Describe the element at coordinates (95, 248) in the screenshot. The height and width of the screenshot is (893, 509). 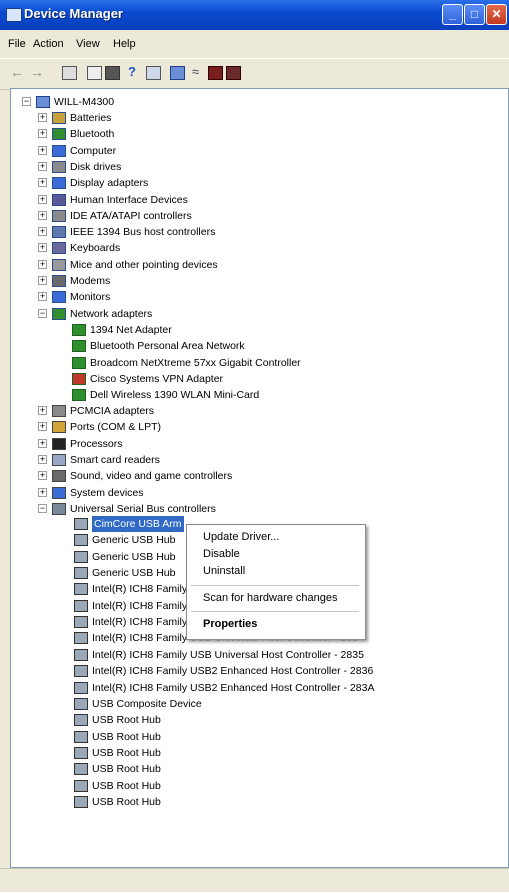
I see `tree-item-keyboards-label: Keyboards` at that location.